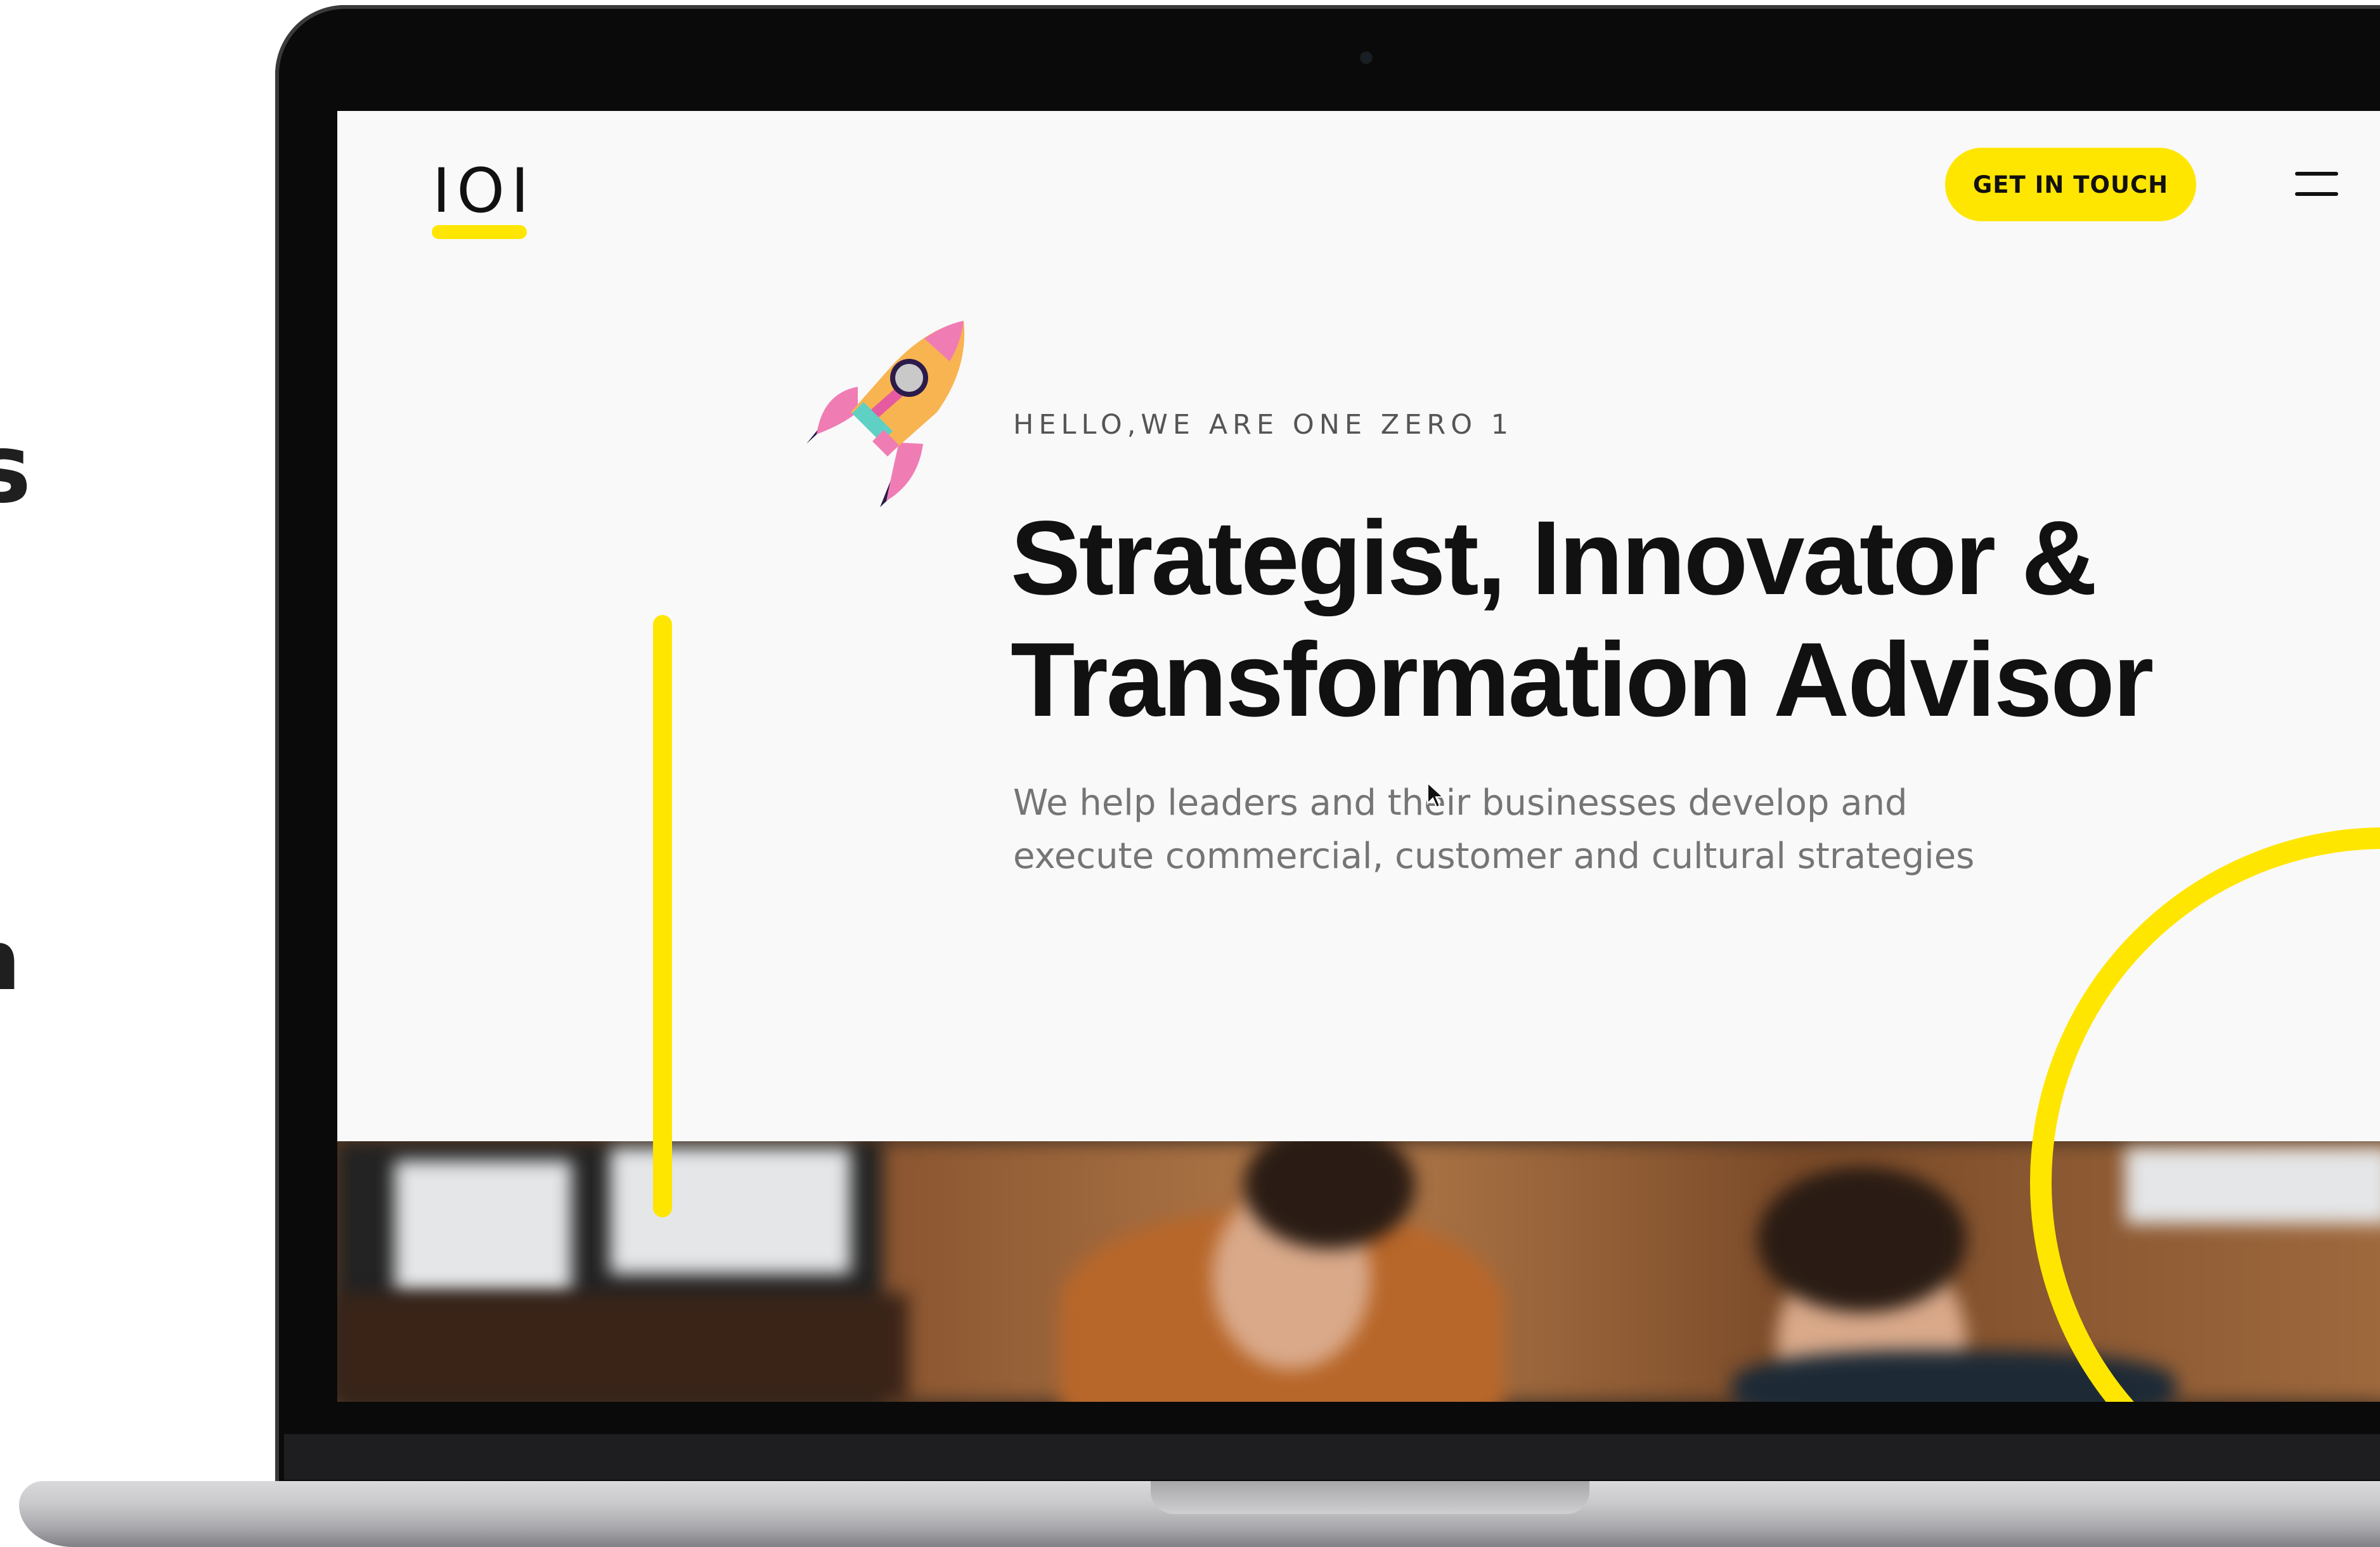  What do you see at coordinates (1370, 1497) in the screenshot?
I see `laptop-notch` at bounding box center [1370, 1497].